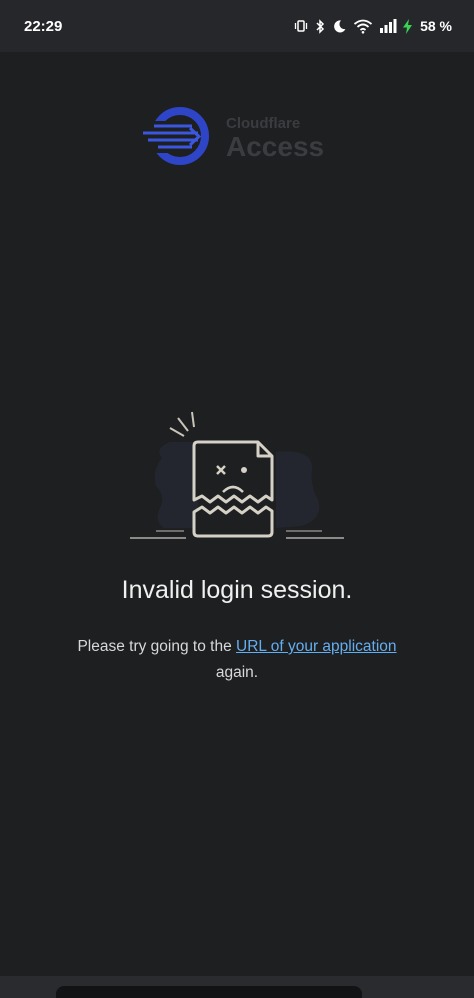 This screenshot has width=474, height=998. What do you see at coordinates (263, 123) in the screenshot?
I see `logo-brand: Cloudflare` at bounding box center [263, 123].